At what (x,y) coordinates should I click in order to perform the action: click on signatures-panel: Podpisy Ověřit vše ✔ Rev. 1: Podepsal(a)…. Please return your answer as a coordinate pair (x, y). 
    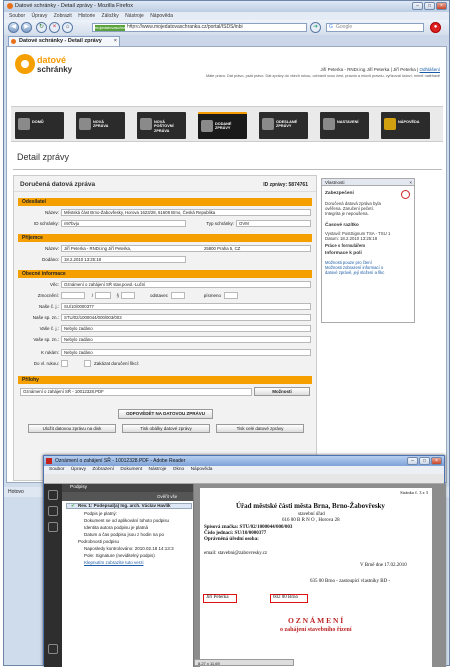
    Looking at the image, I should click on (128, 575).